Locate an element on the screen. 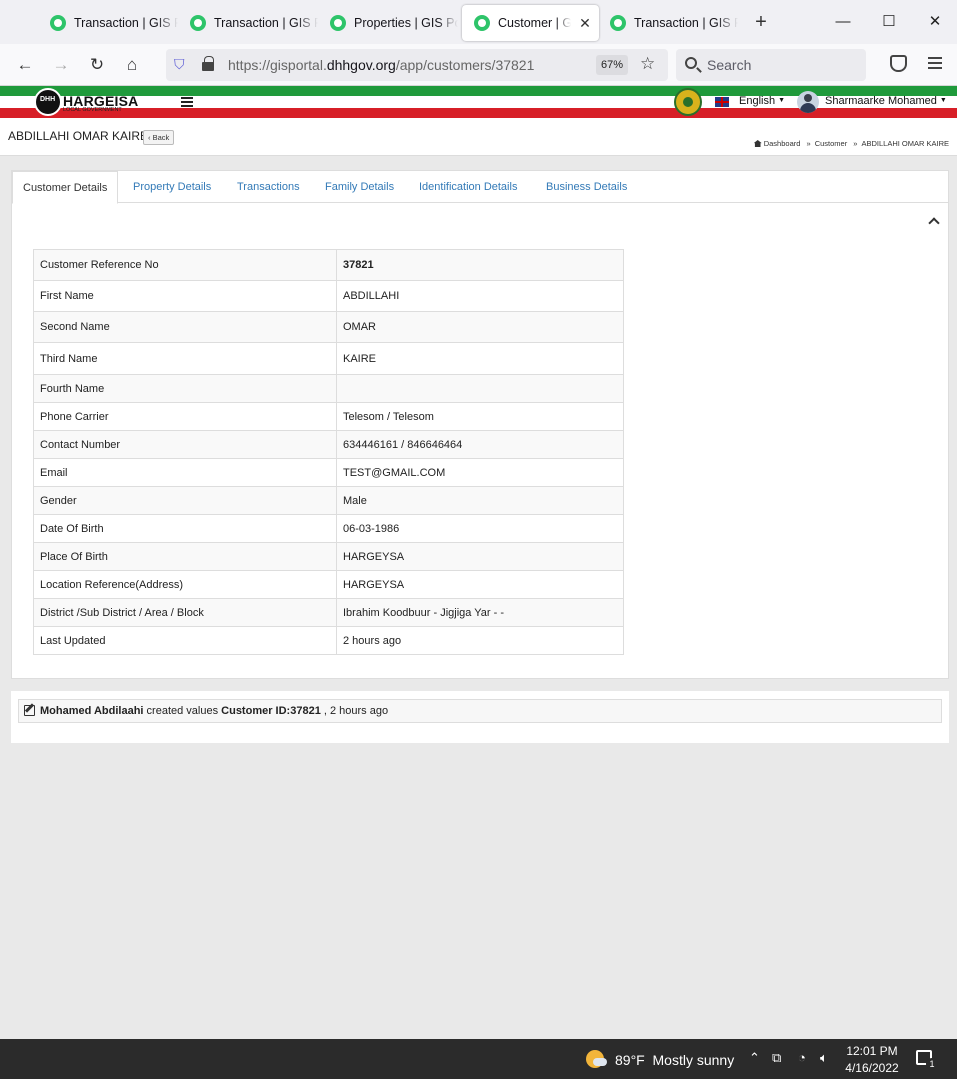 The width and height of the screenshot is (957, 1079). back-arrow-icon: ← is located at coordinates (25, 65).